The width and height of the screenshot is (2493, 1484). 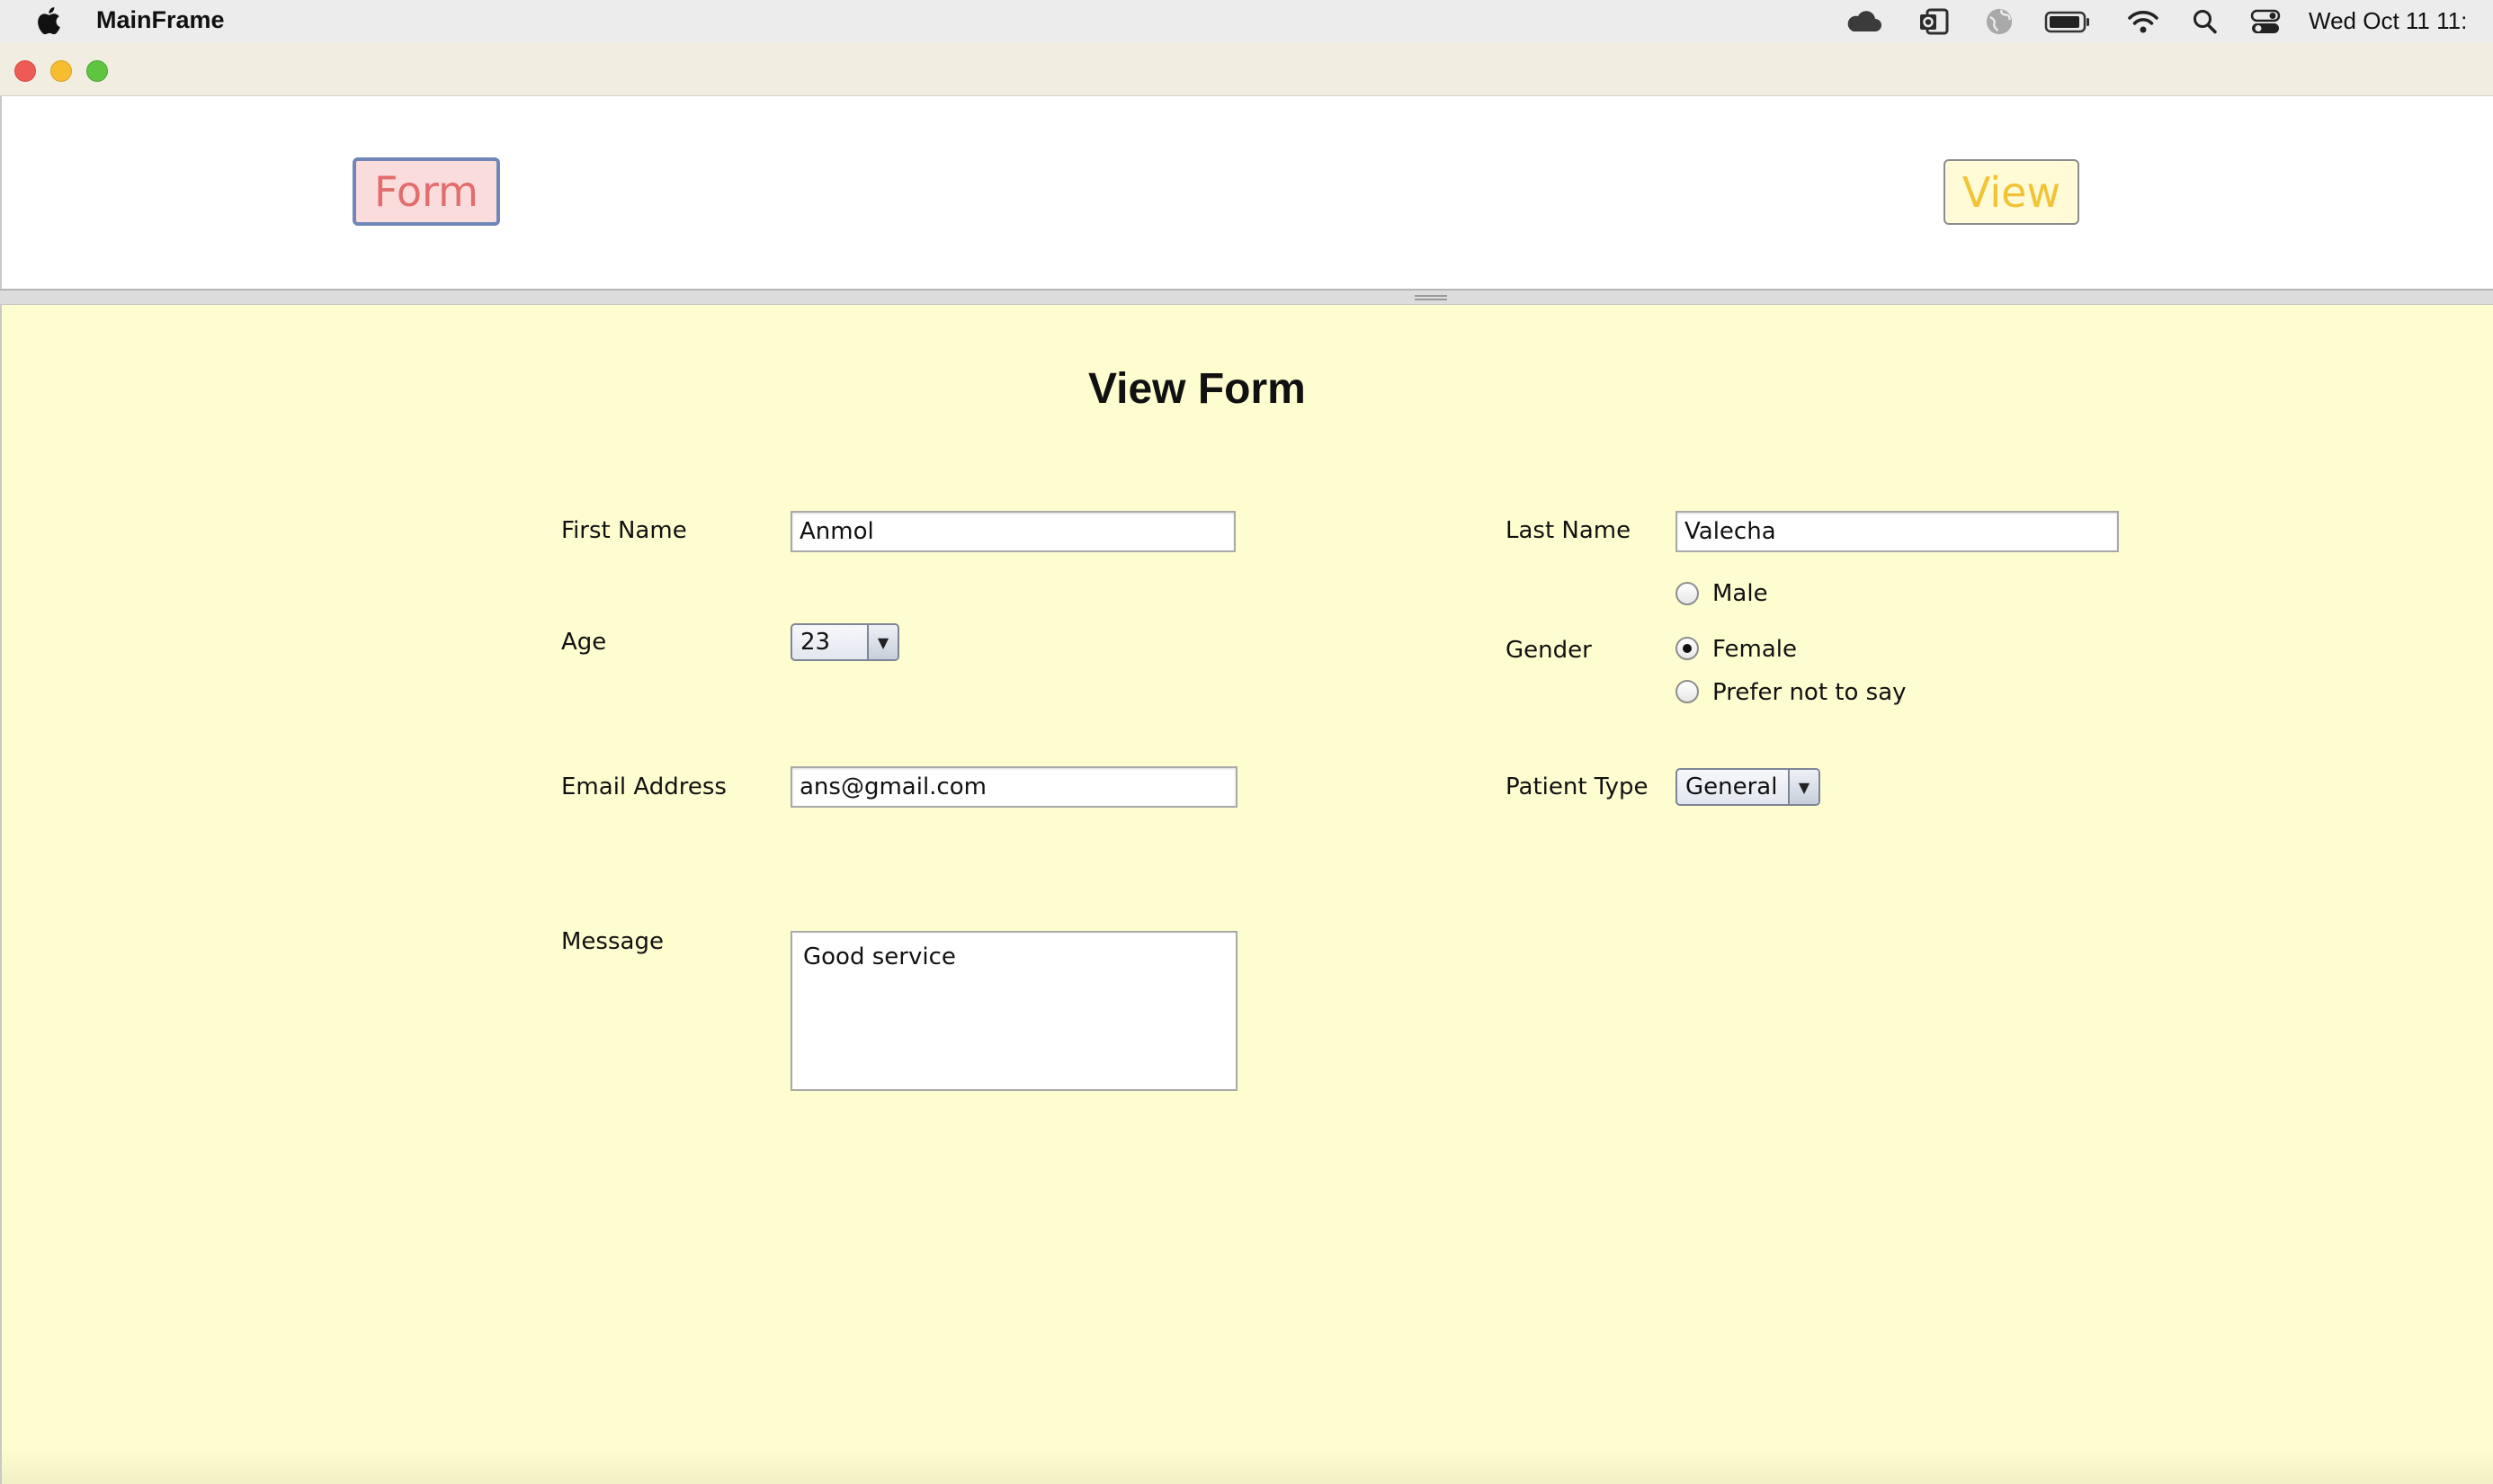 I want to click on gender-radio-female, so click(x=1687, y=648).